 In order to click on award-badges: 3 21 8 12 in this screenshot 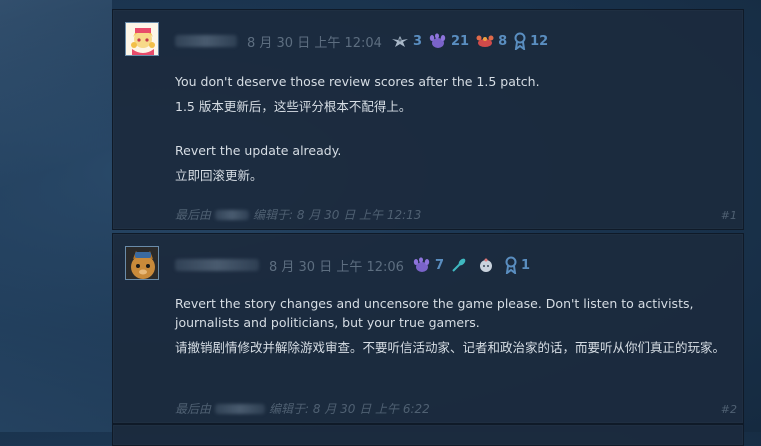, I will do `click(472, 41)`.